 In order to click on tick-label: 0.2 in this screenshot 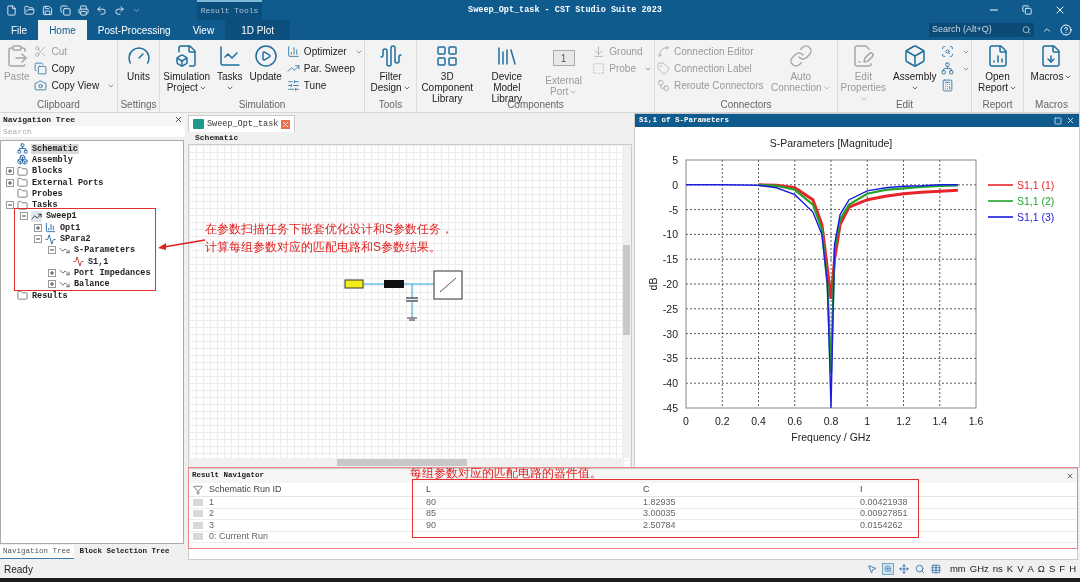, I will do `click(722, 421)`.